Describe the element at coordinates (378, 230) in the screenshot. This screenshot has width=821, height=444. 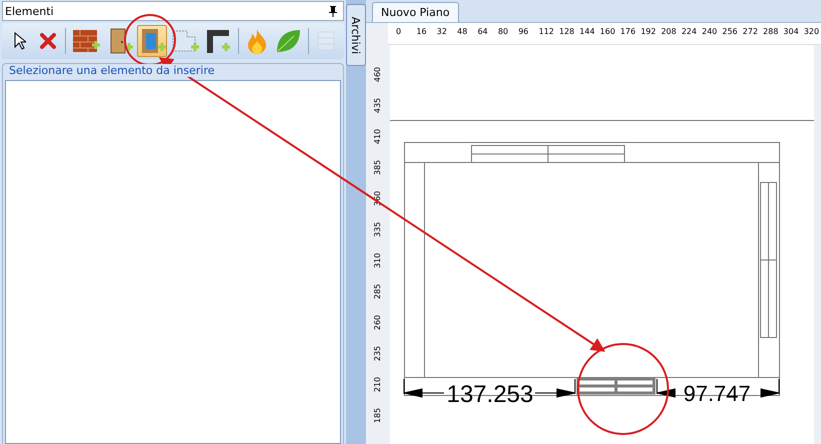
I see `ruler-label: 335` at that location.